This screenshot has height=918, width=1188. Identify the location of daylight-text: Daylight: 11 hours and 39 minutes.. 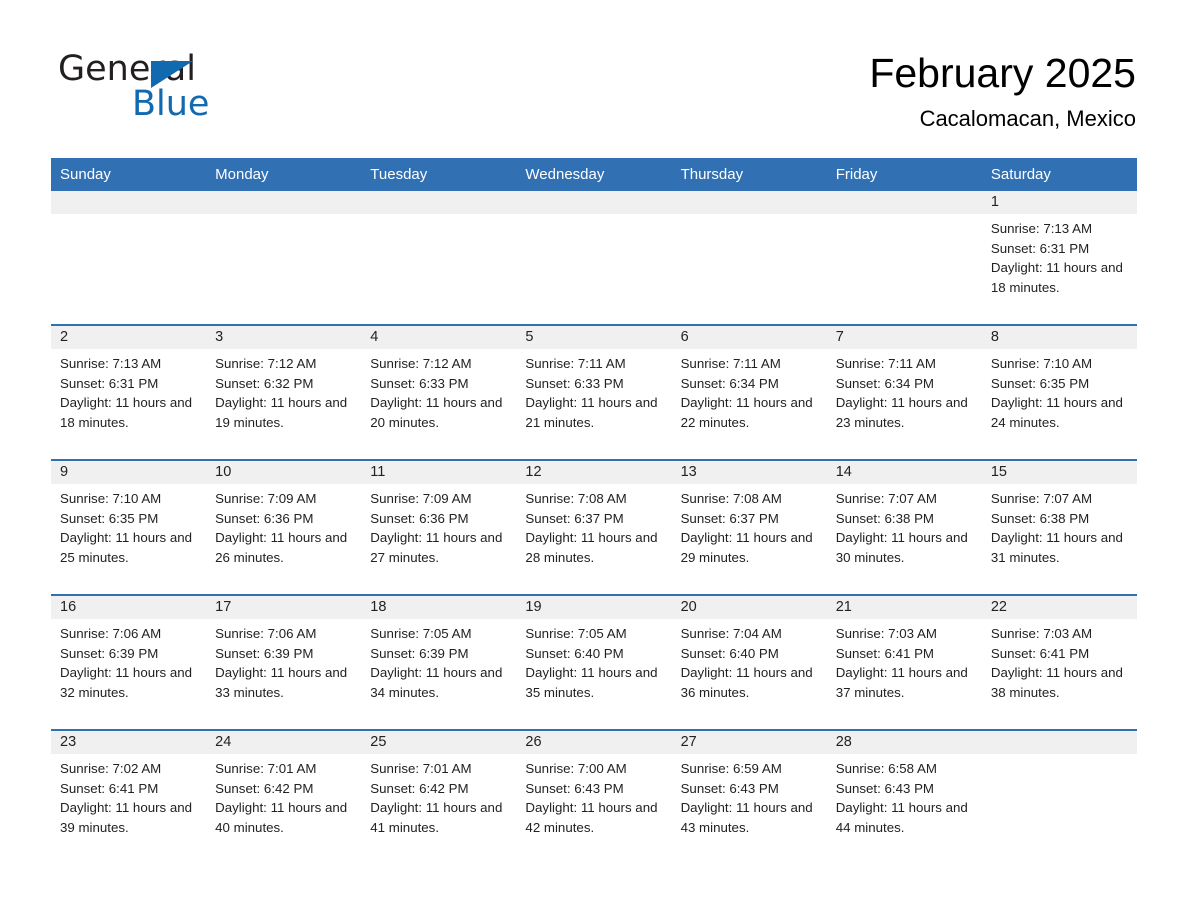
(126, 817).